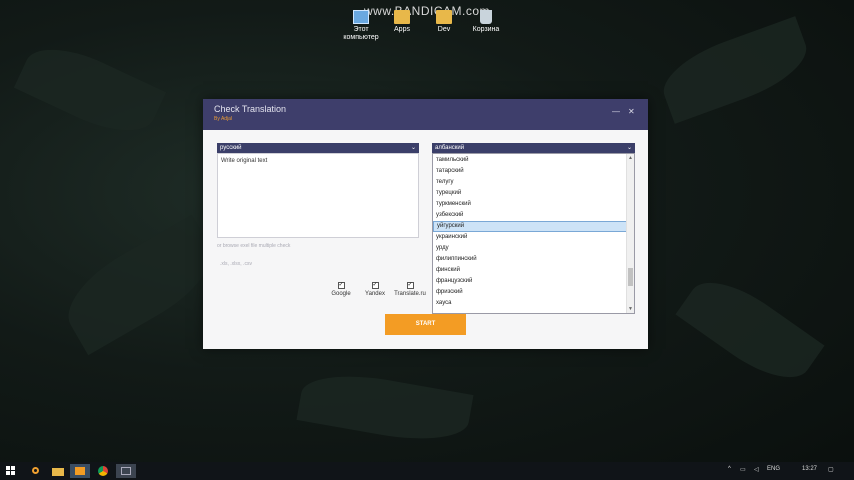  Describe the element at coordinates (809, 469) in the screenshot. I see `clock: 13:27` at that location.